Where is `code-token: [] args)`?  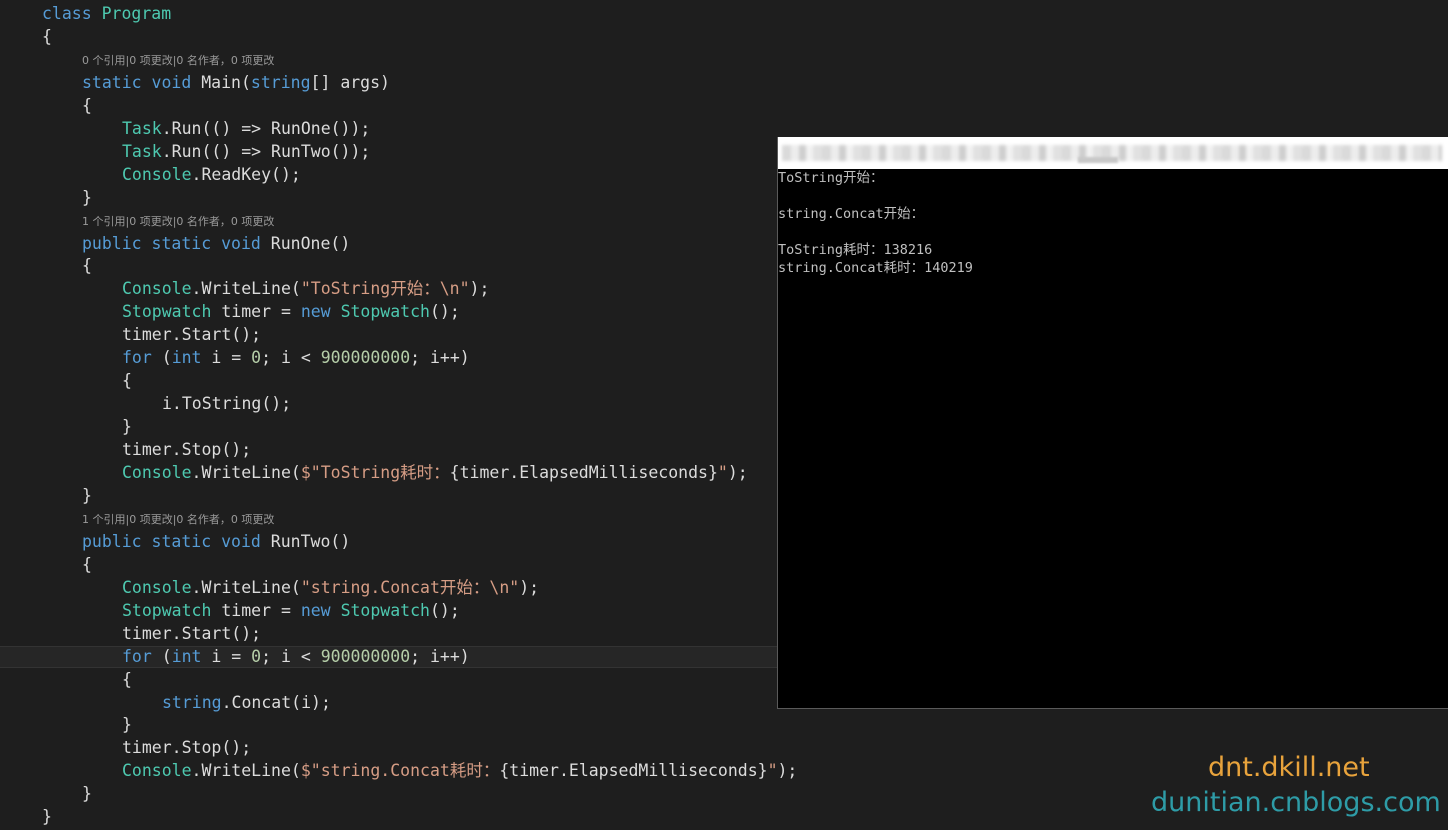
code-token: [] args) is located at coordinates (350, 82).